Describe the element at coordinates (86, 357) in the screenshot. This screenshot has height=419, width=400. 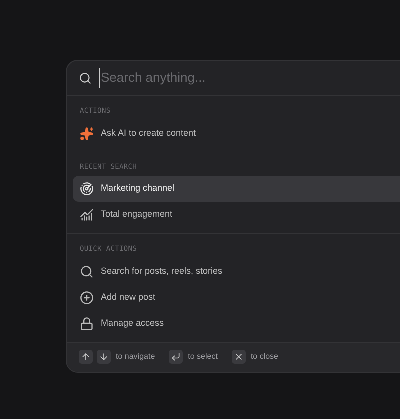
I see `arrow-up-key-icon` at that location.